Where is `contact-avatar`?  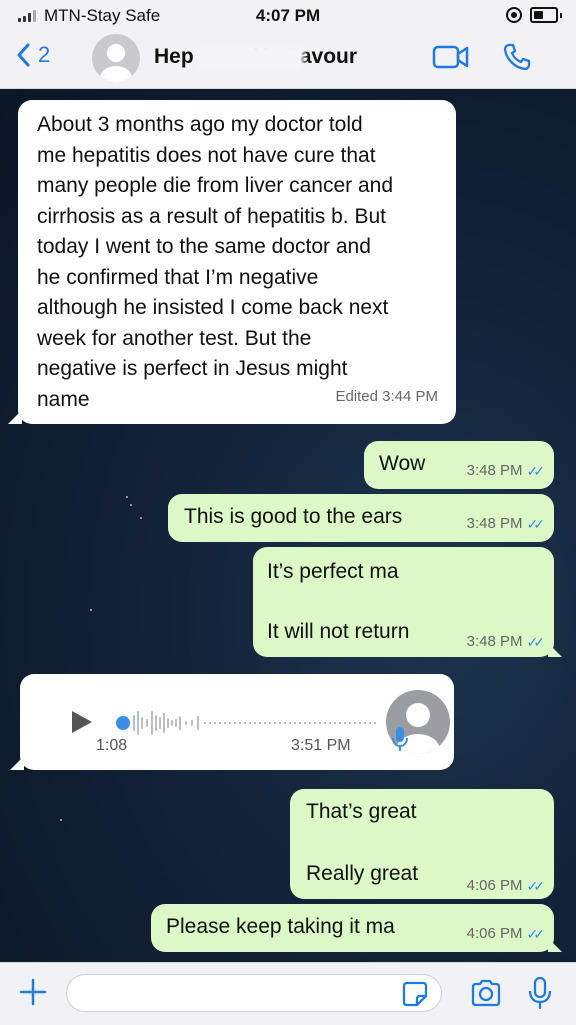 contact-avatar is located at coordinates (116, 58).